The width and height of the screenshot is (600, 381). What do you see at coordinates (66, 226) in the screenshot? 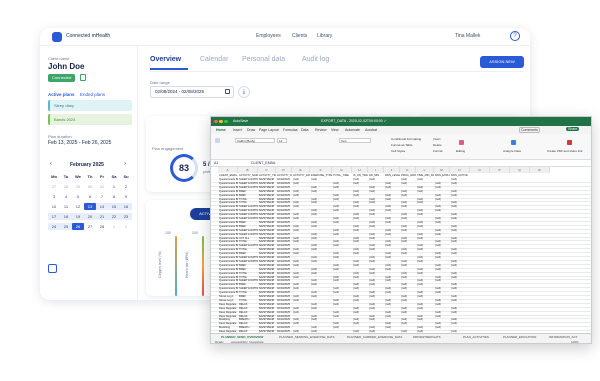
I see `calendar-day: 25` at bounding box center [66, 226].